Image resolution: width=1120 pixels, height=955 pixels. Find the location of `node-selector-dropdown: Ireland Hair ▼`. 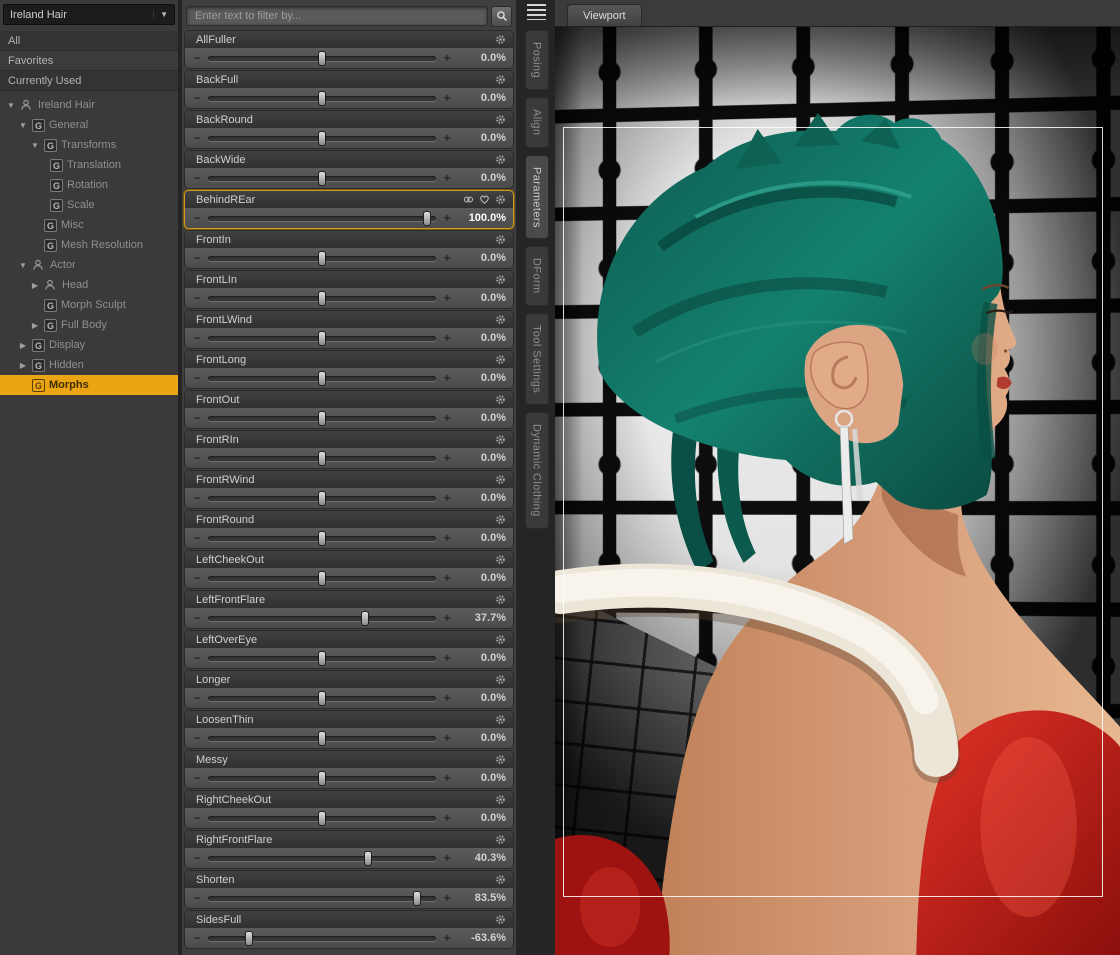

node-selector-dropdown: Ireland Hair ▼ is located at coordinates (89, 14).